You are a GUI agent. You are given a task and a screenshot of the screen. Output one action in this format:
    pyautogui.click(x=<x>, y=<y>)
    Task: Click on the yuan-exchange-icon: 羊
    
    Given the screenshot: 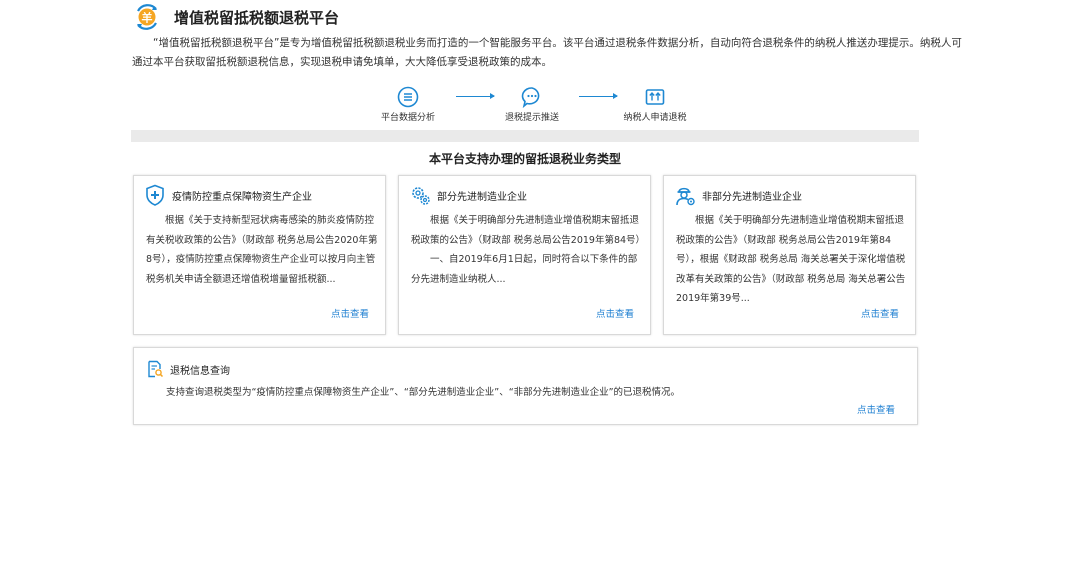 What is the action you would take?
    pyautogui.click(x=147, y=17)
    